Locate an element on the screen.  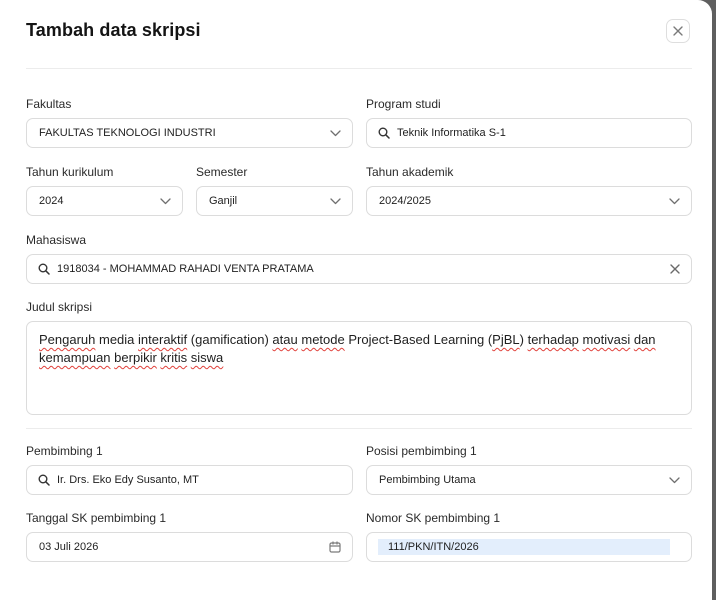
mahasiswa-search: 1918034 - MOHAMMAD RAHADI VENTA PRATAMA is located at coordinates (359, 269).